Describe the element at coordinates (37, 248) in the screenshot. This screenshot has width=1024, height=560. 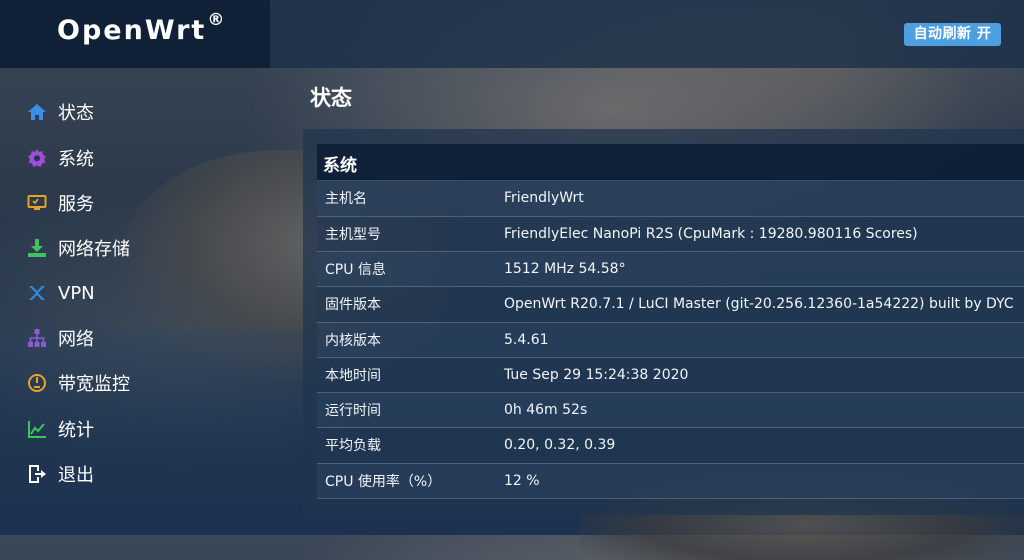
I see `download-icon` at that location.